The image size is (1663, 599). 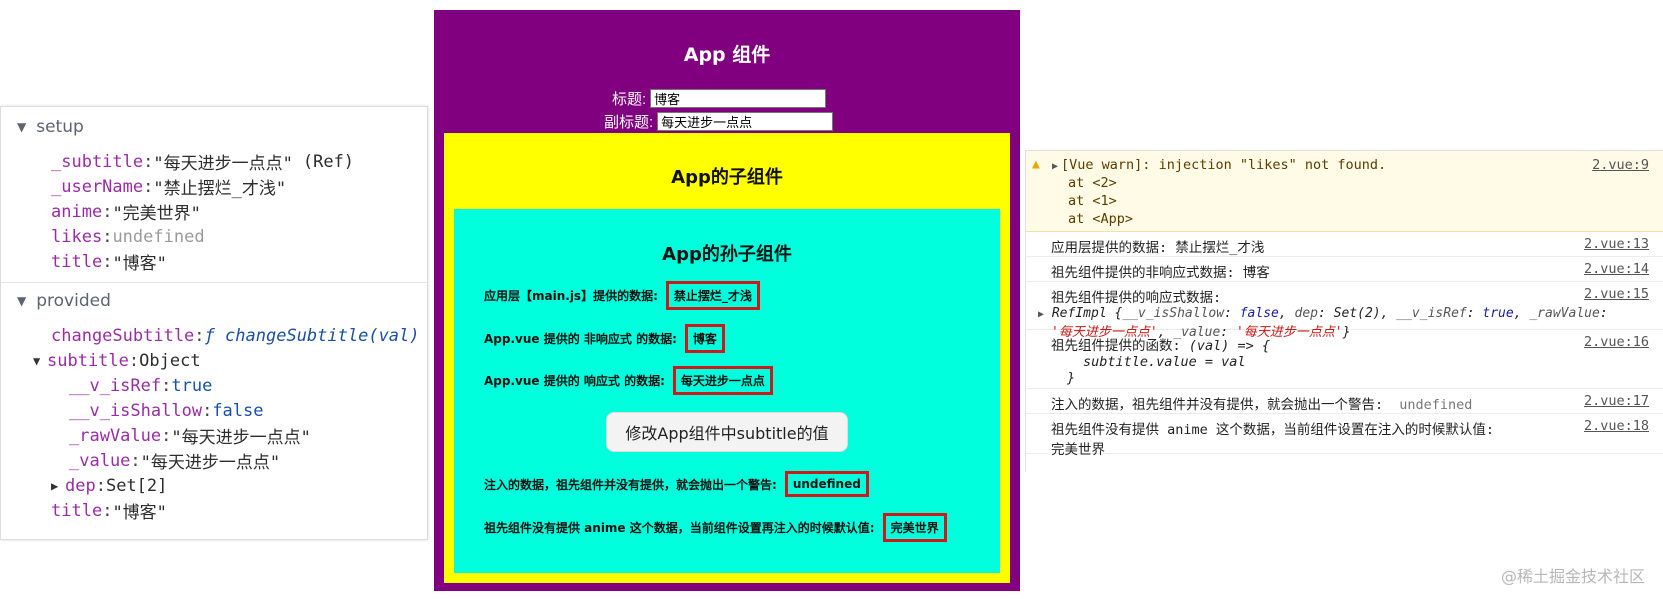 I want to click on grandchild-title: App的孙子组件, so click(x=727, y=254).